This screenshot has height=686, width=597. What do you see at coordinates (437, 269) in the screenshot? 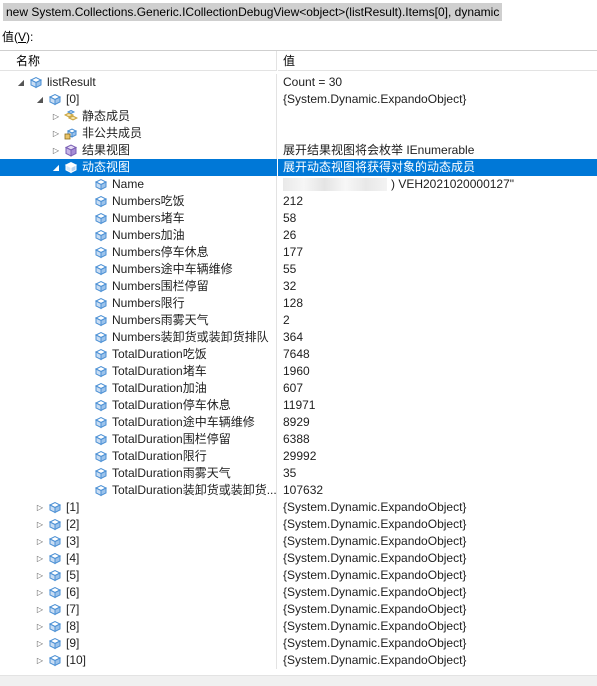
I see `value-cell: 55` at bounding box center [437, 269].